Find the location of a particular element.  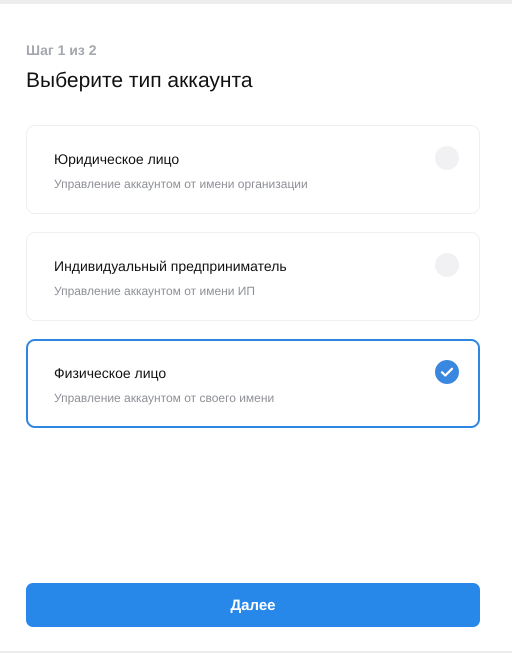

account-type-option: Индивидуальный предприниматель Управление аккаунтом от имени ИП is located at coordinates (253, 276).